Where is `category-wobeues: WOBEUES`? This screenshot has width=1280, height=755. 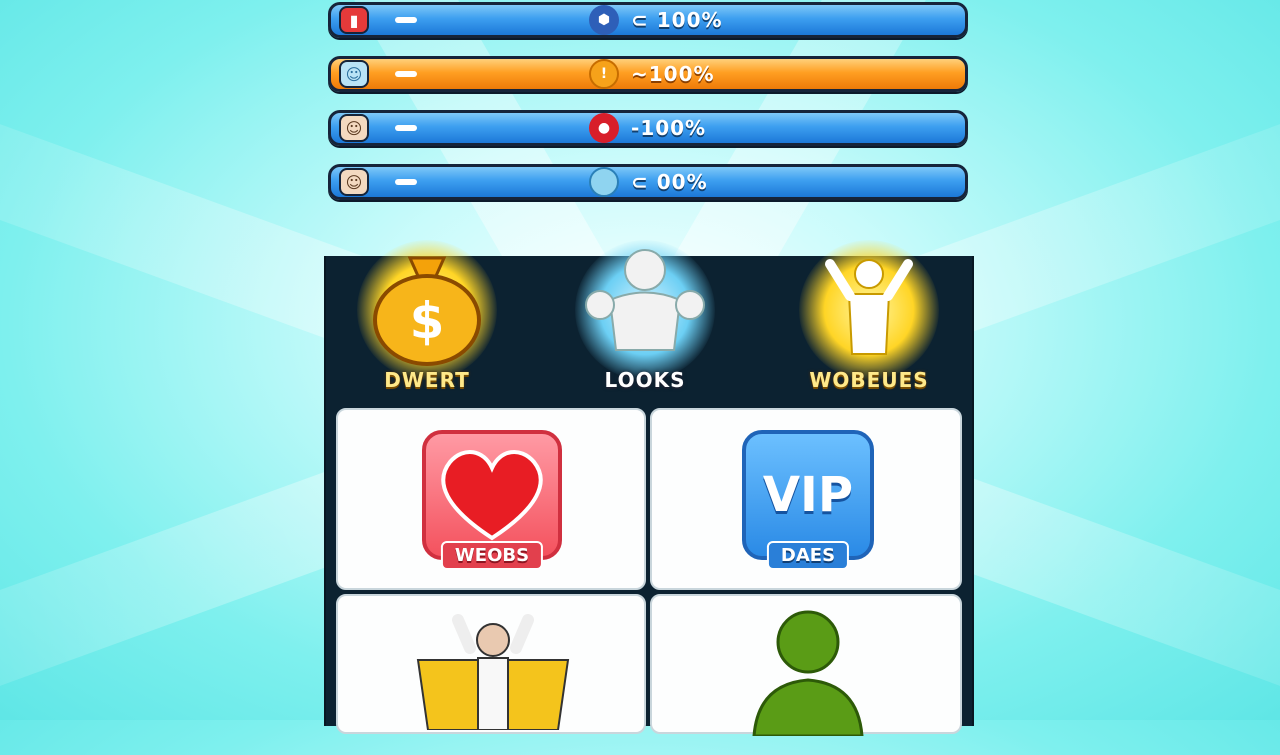 category-wobeues: WOBEUES is located at coordinates (869, 311).